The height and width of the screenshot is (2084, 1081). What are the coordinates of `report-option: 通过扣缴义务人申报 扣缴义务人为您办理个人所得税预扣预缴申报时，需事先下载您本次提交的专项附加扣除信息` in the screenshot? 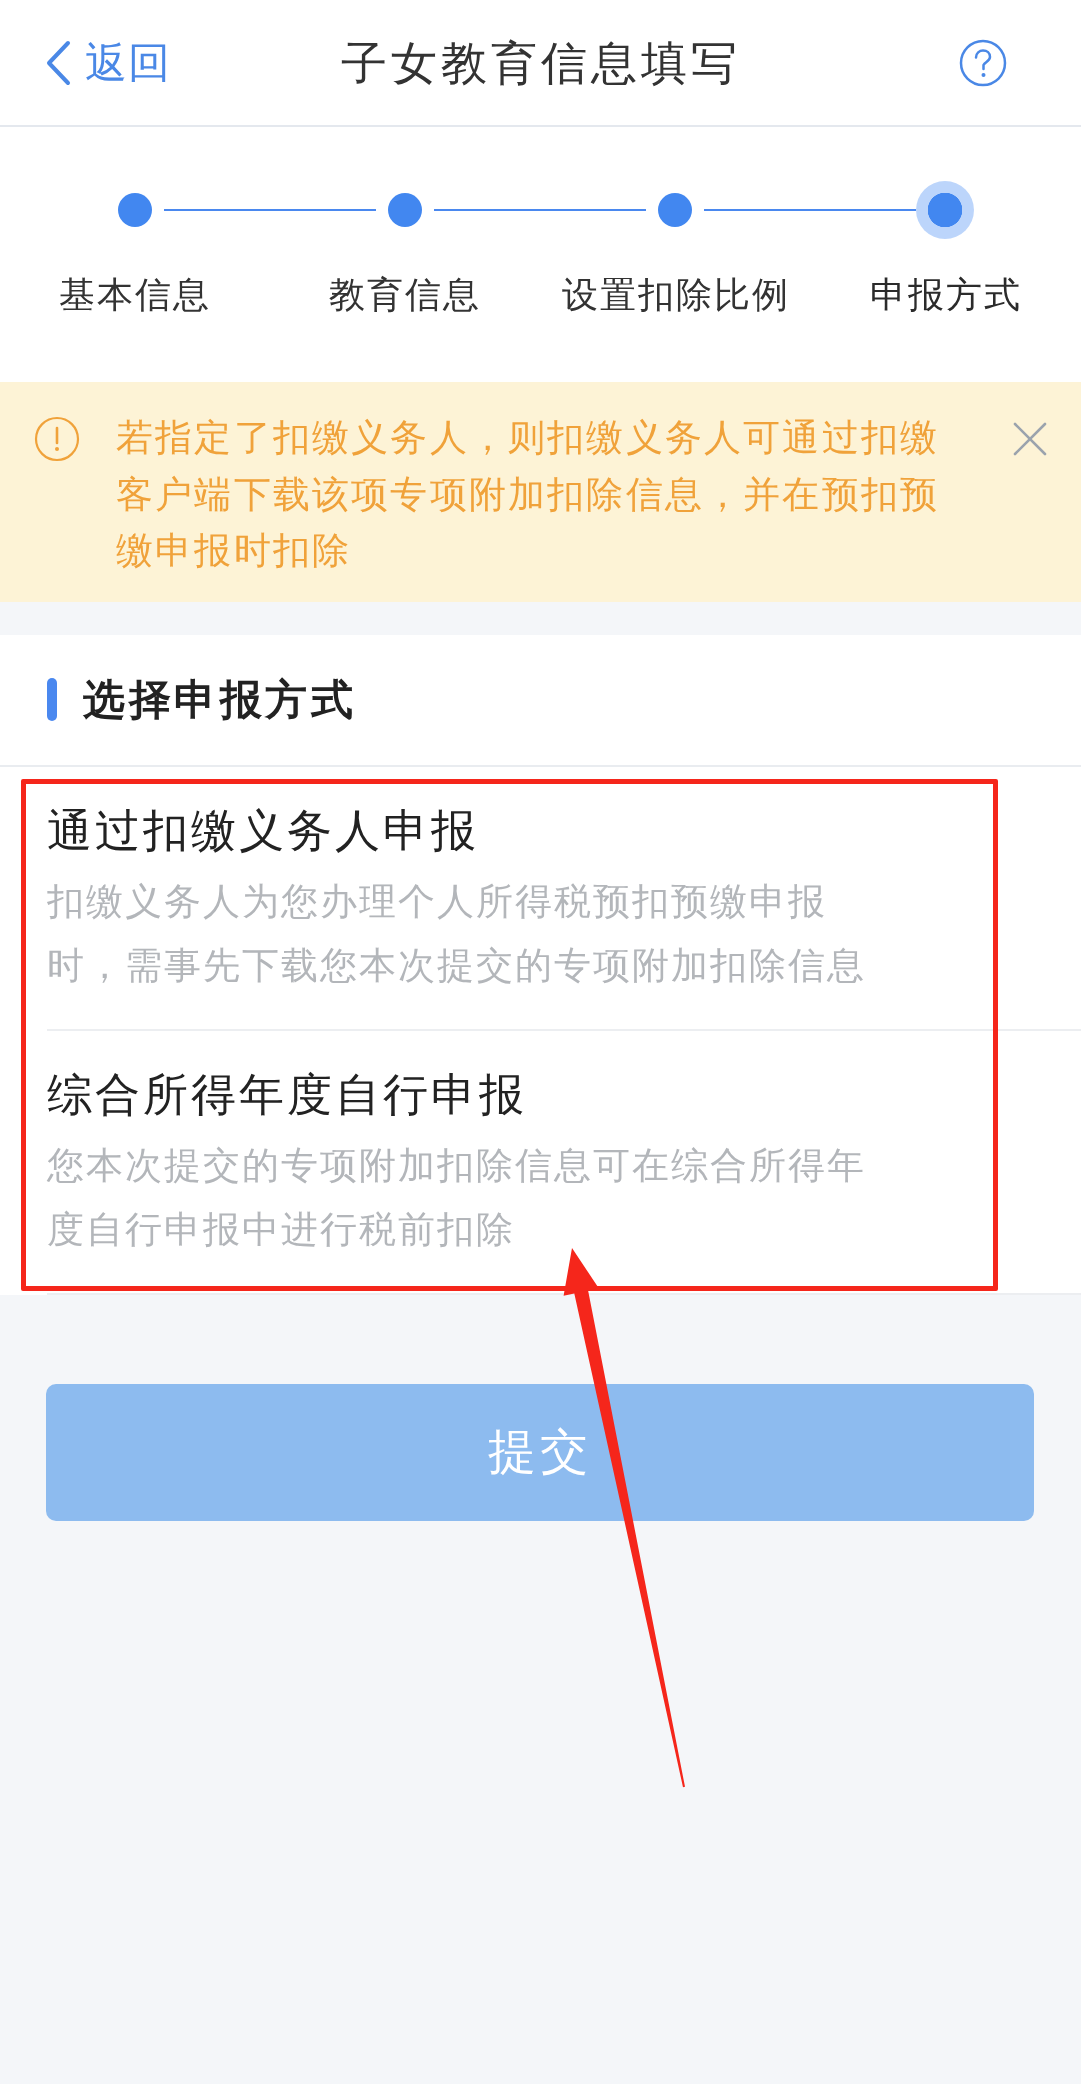 It's located at (564, 898).